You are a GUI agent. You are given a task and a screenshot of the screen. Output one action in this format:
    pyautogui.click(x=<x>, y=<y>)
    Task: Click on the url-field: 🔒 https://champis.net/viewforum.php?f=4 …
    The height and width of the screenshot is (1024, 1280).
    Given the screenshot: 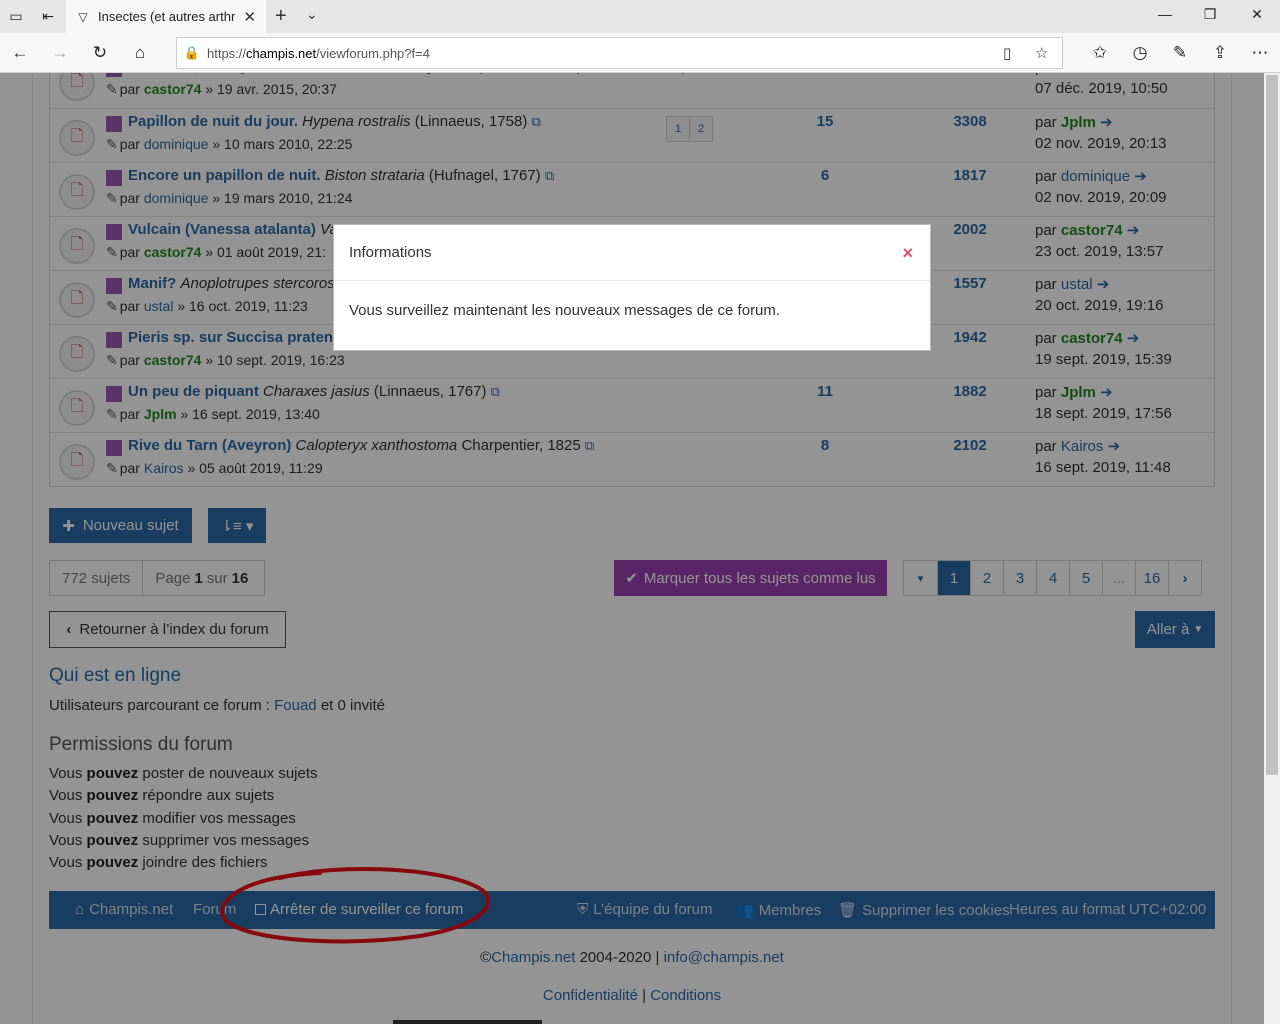 What is the action you would take?
    pyautogui.click(x=619, y=53)
    